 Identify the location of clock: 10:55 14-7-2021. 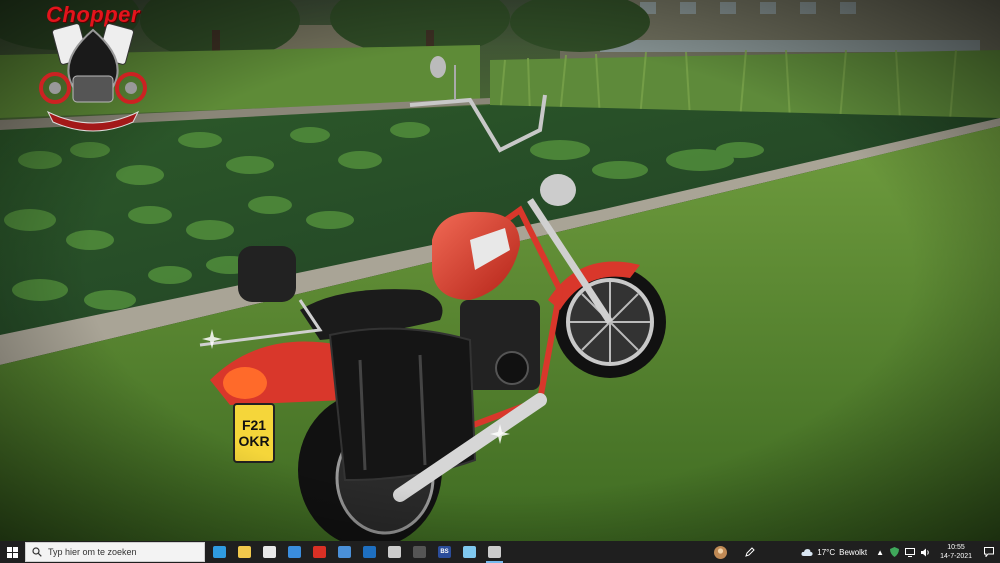
(956, 552).